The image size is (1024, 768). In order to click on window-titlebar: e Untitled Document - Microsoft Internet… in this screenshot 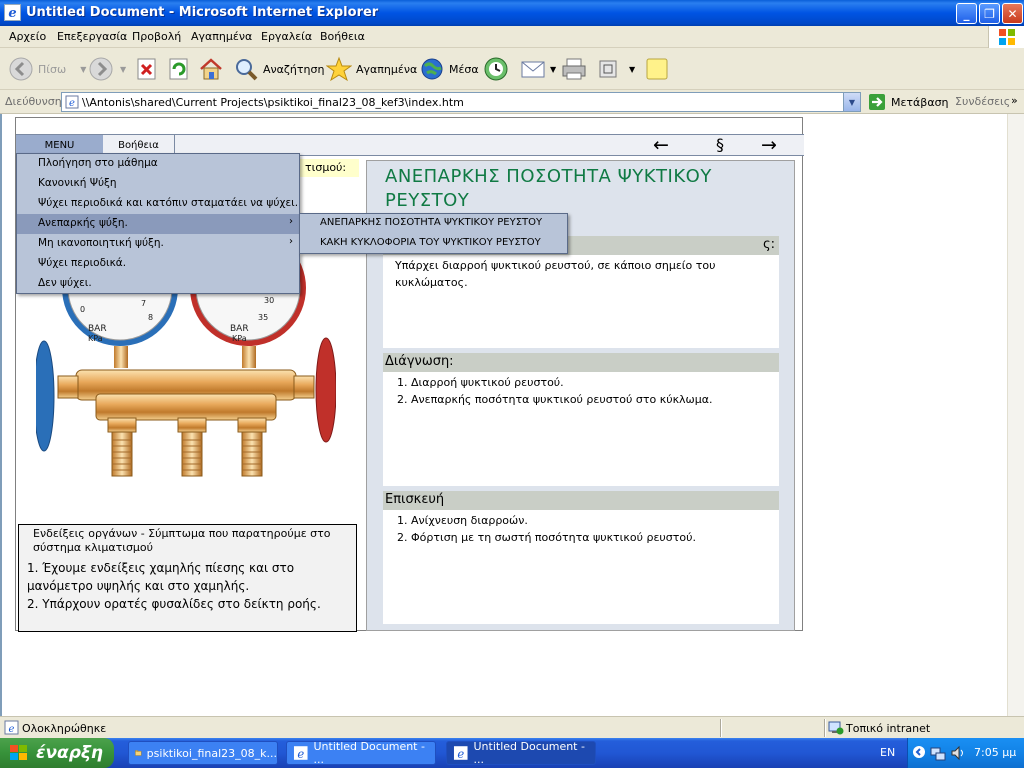, I will do `click(512, 13)`.